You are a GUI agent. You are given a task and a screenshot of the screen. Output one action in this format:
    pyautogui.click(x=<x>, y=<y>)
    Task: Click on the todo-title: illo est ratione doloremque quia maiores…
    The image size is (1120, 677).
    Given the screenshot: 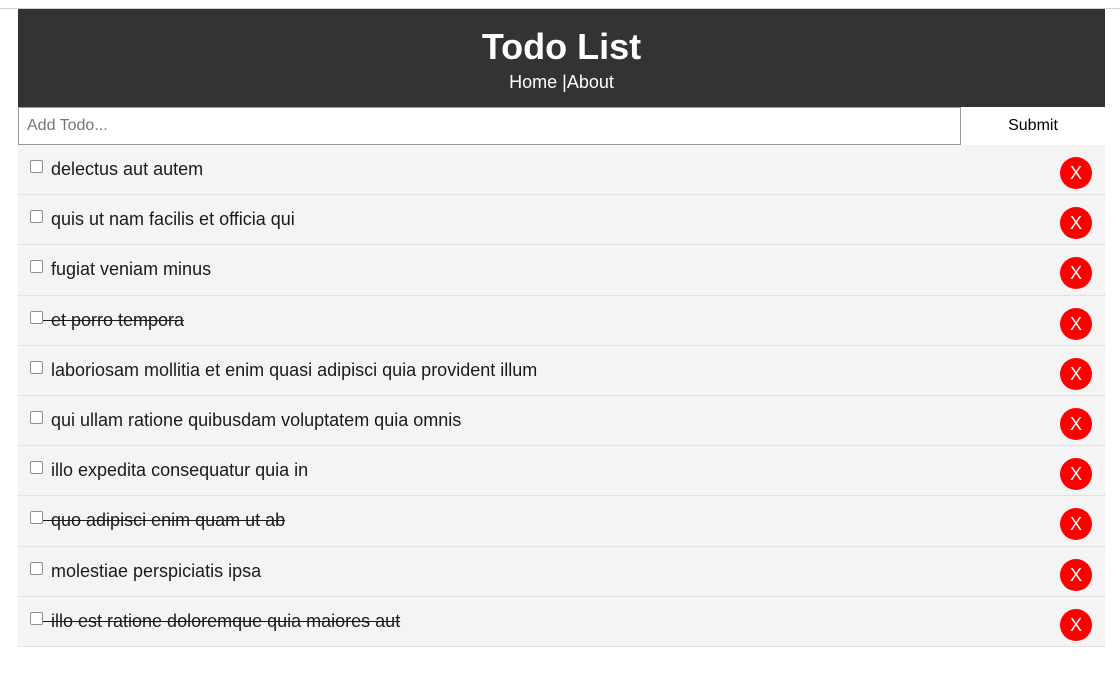 What is the action you would take?
    pyautogui.click(x=221, y=620)
    